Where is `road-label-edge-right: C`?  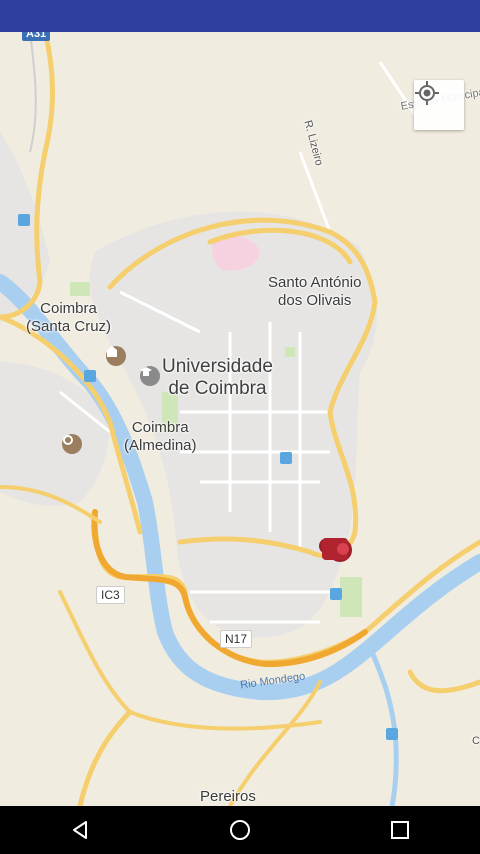 road-label-edge-right: C is located at coordinates (476, 741).